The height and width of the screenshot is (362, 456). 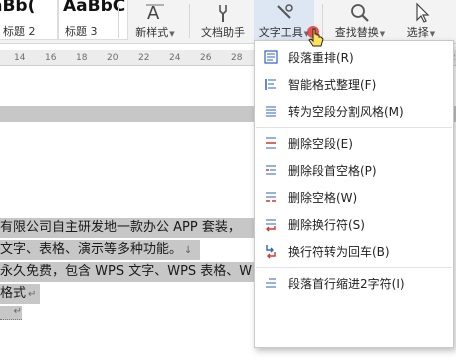 I want to click on ruler-number: 20, so click(x=113, y=58).